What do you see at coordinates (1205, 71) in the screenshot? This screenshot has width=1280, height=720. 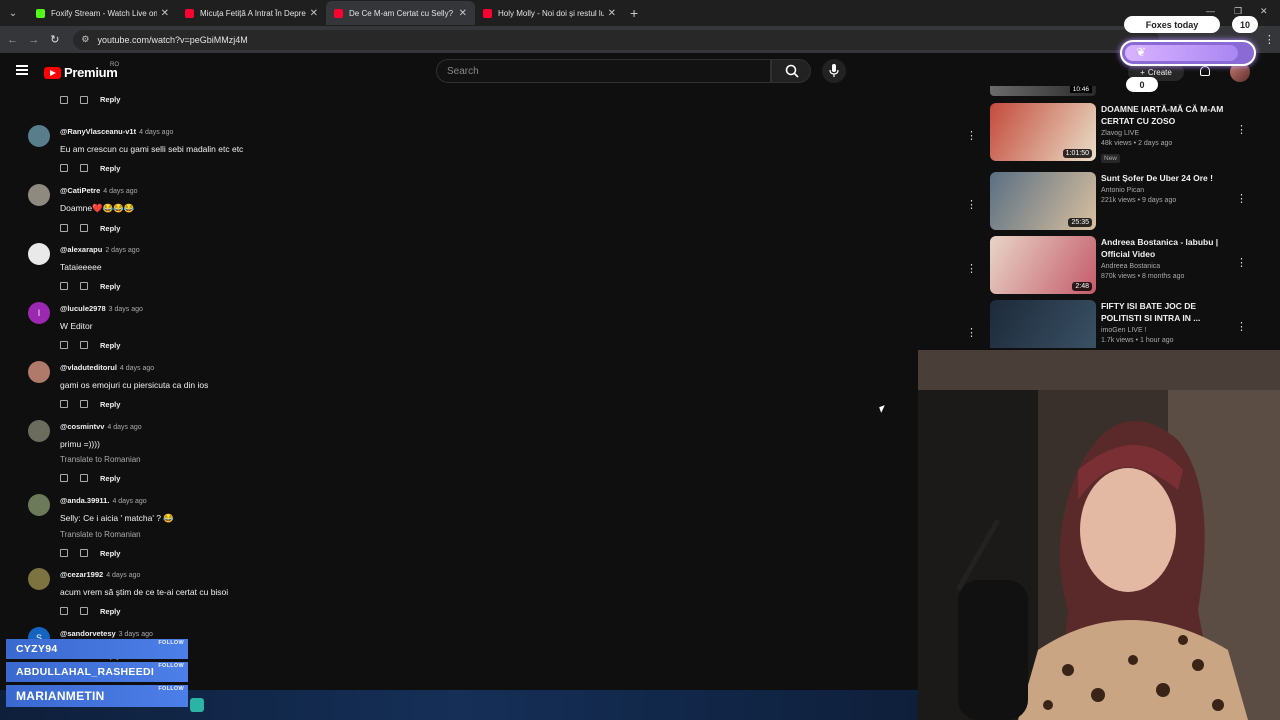 I see `notifications-bell-icon` at bounding box center [1205, 71].